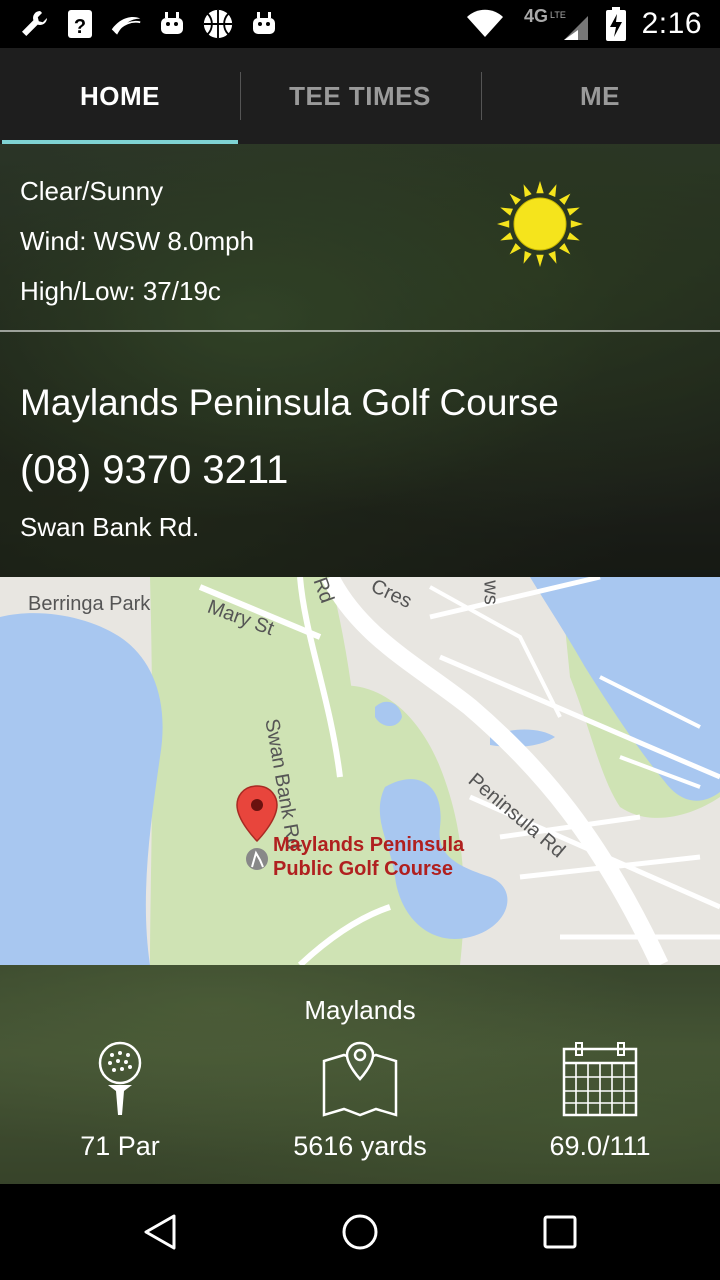 The image size is (720, 1280). I want to click on stat-yards: 5616 yards, so click(360, 1100).